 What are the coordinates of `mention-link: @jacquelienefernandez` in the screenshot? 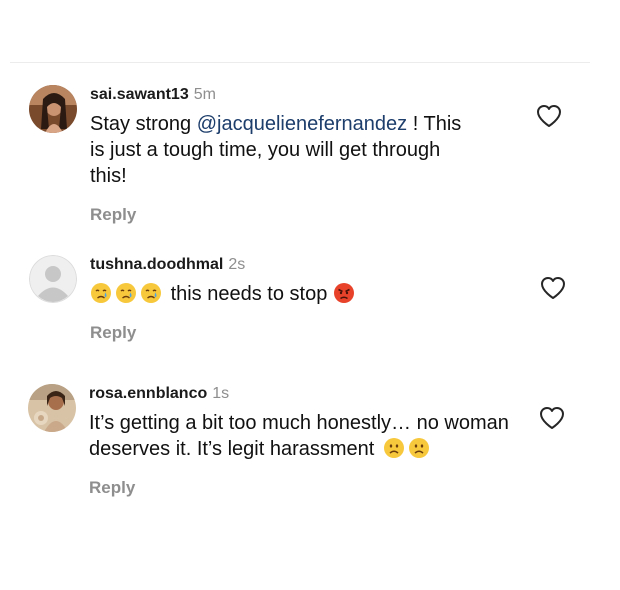 It's located at (302, 124).